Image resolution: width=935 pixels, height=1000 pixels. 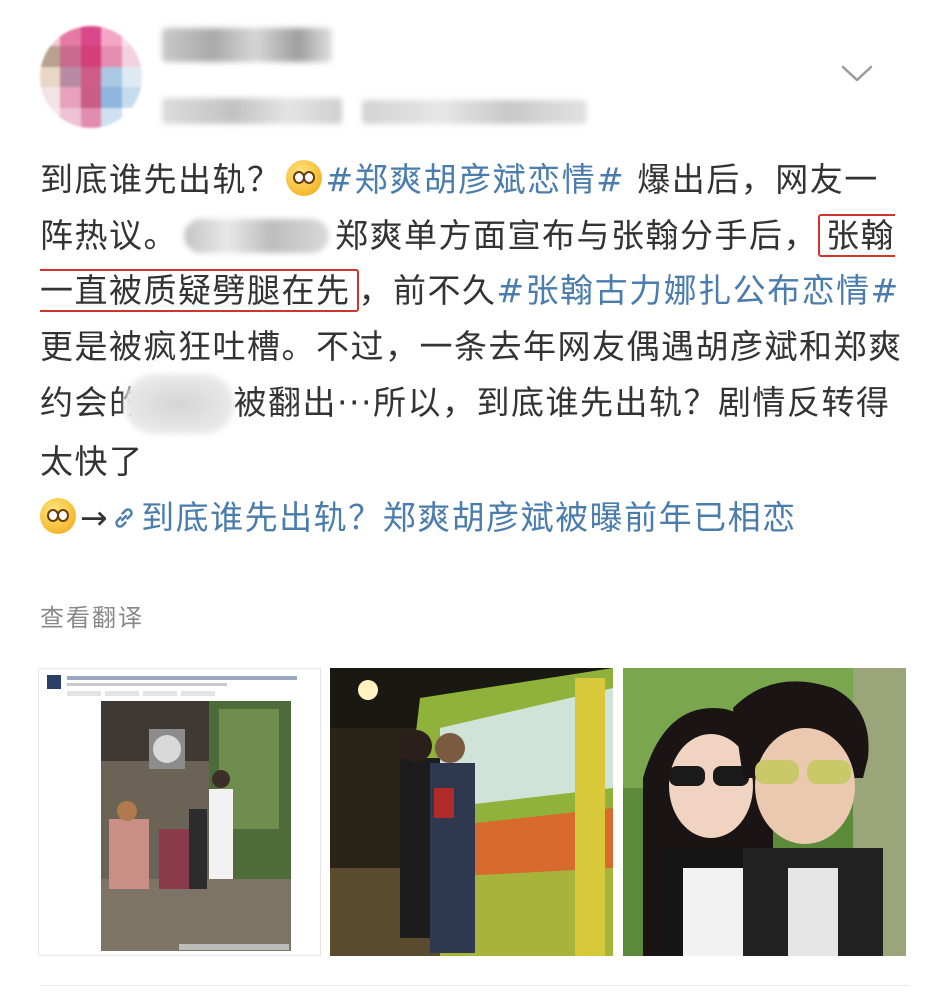 I want to click on source-blurred, so click(x=474, y=112).